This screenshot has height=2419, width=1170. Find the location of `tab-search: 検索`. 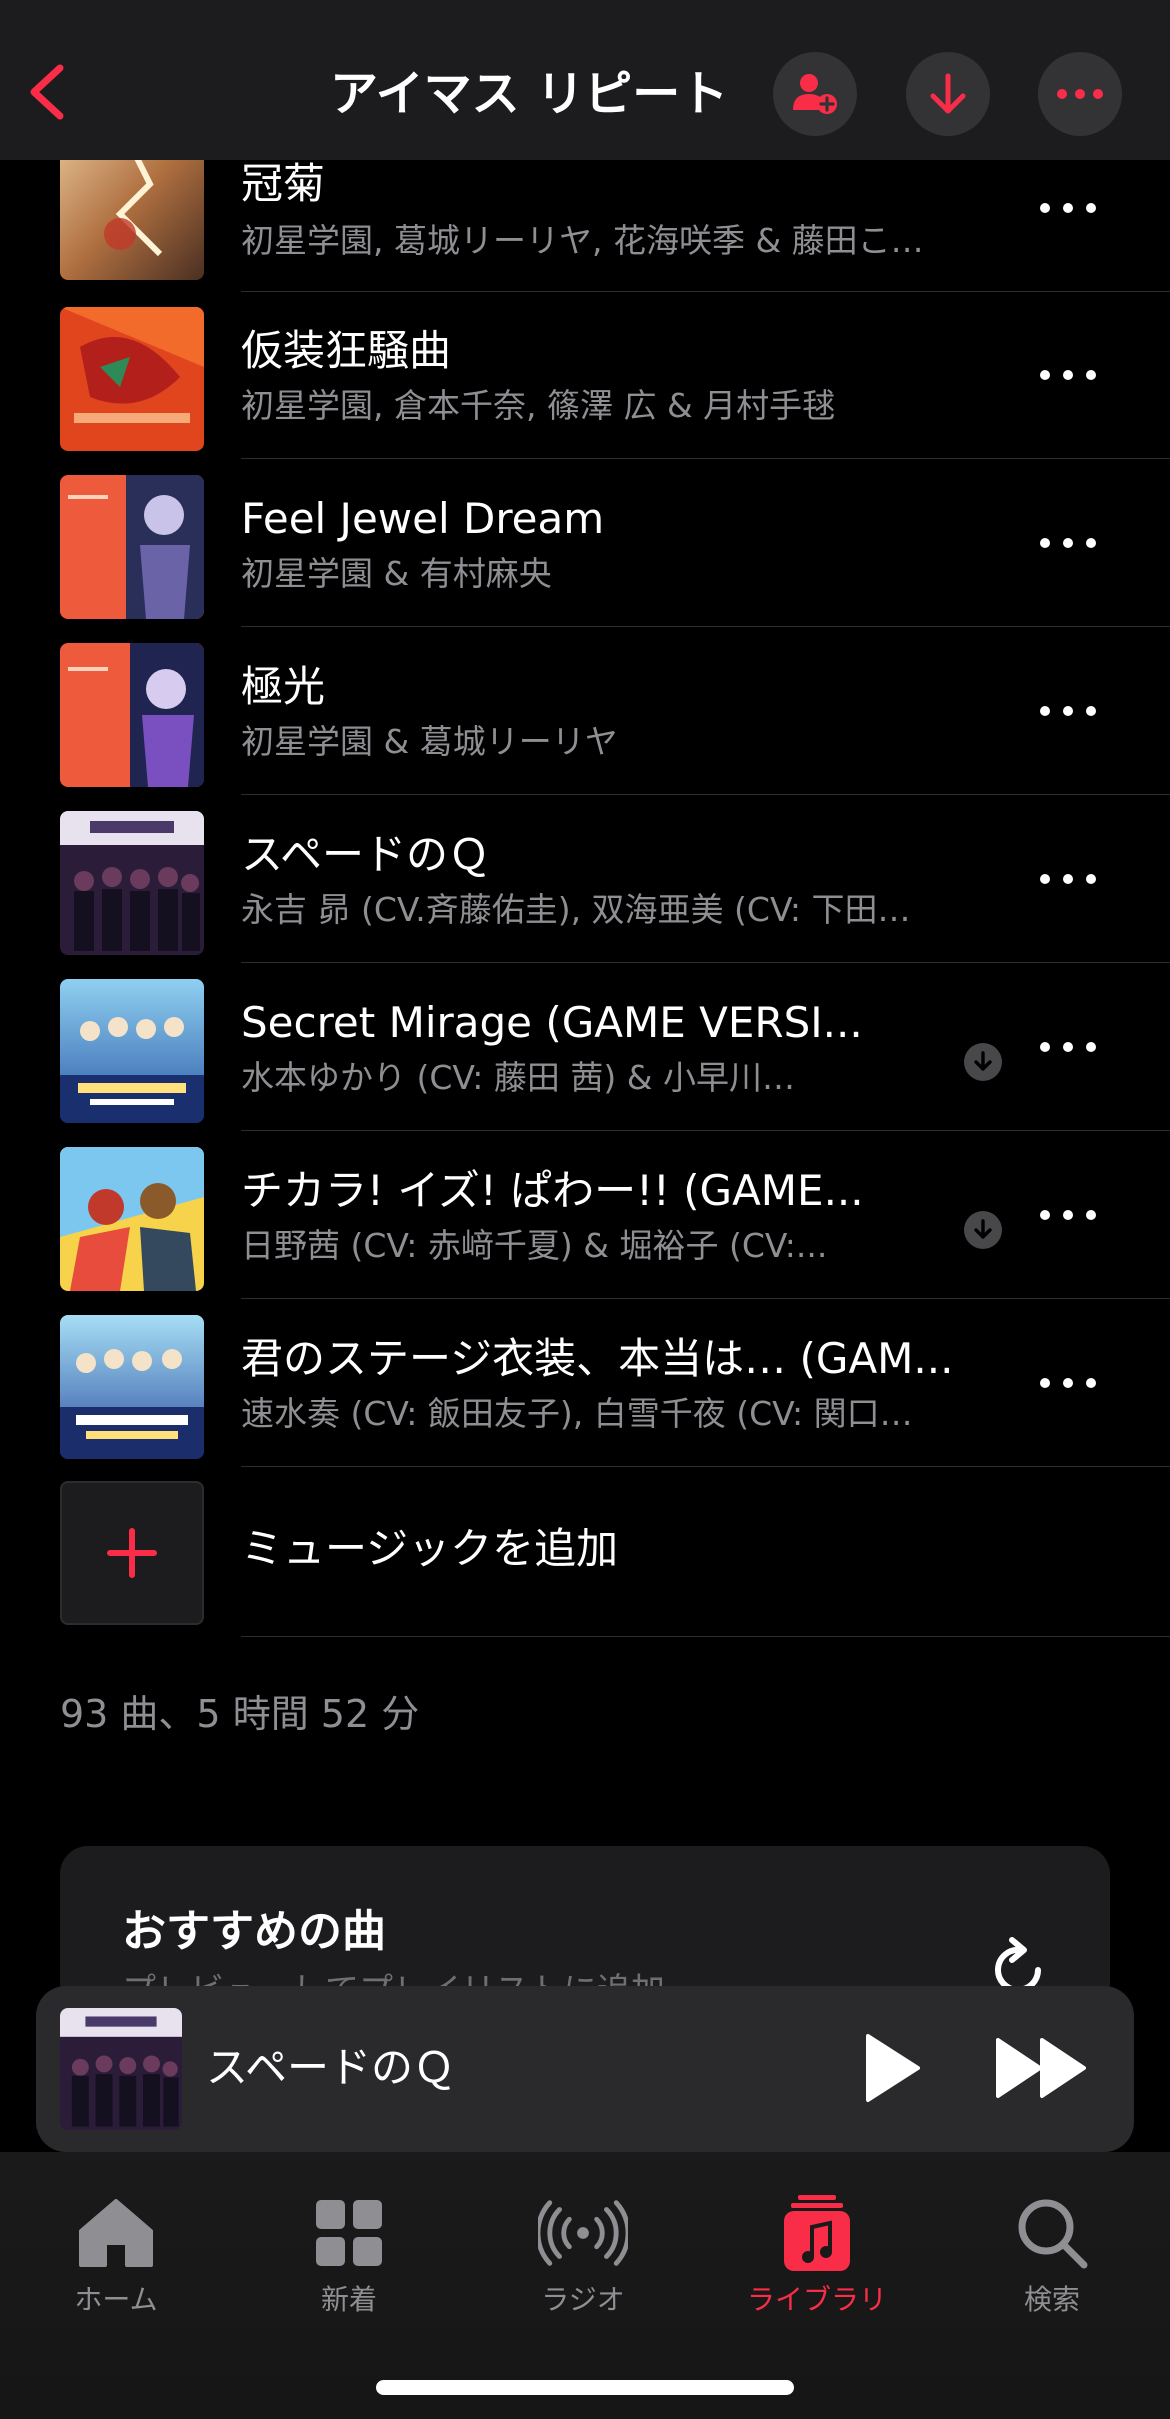

tab-search: 検索 is located at coordinates (1052, 2265).